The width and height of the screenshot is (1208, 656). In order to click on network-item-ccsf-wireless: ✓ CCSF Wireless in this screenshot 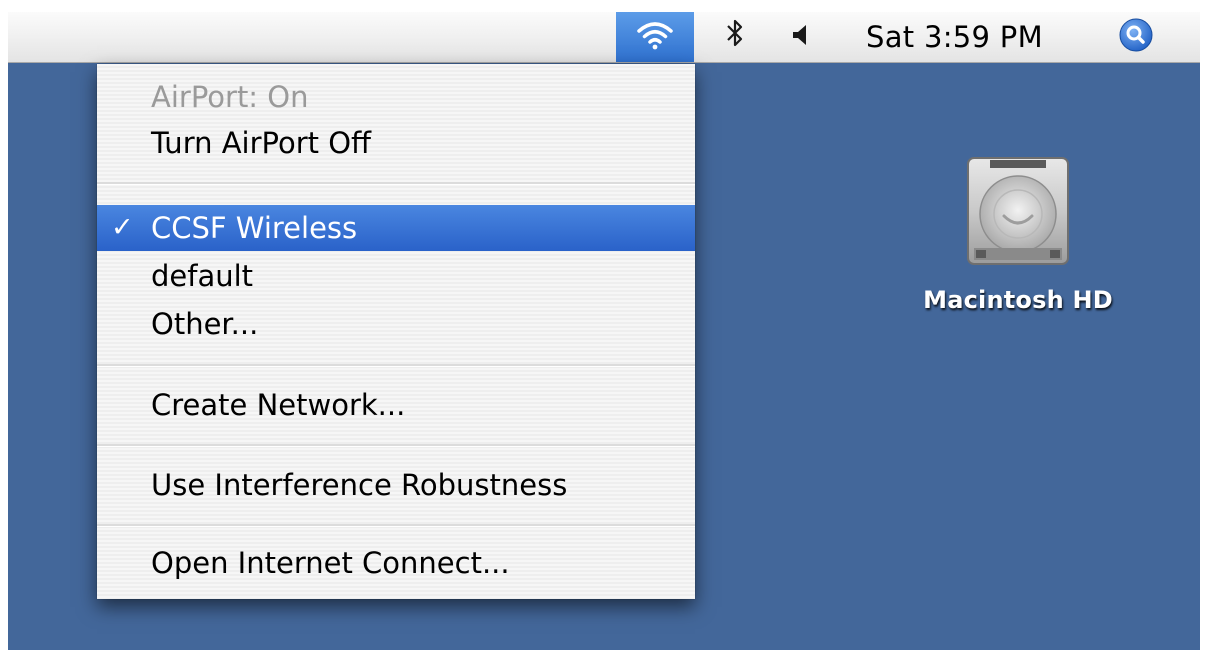, I will do `click(396, 228)`.